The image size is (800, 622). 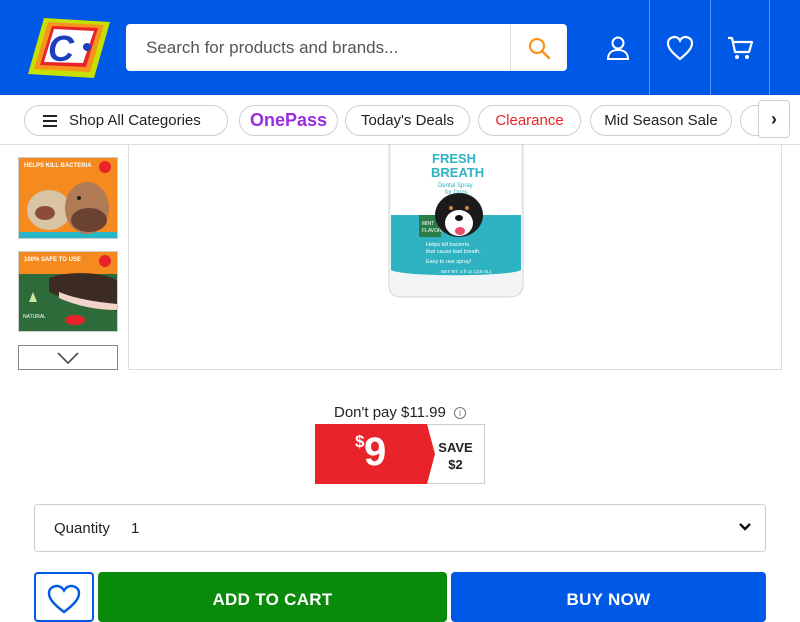 I want to click on wishlist-button, so click(x=679, y=47).